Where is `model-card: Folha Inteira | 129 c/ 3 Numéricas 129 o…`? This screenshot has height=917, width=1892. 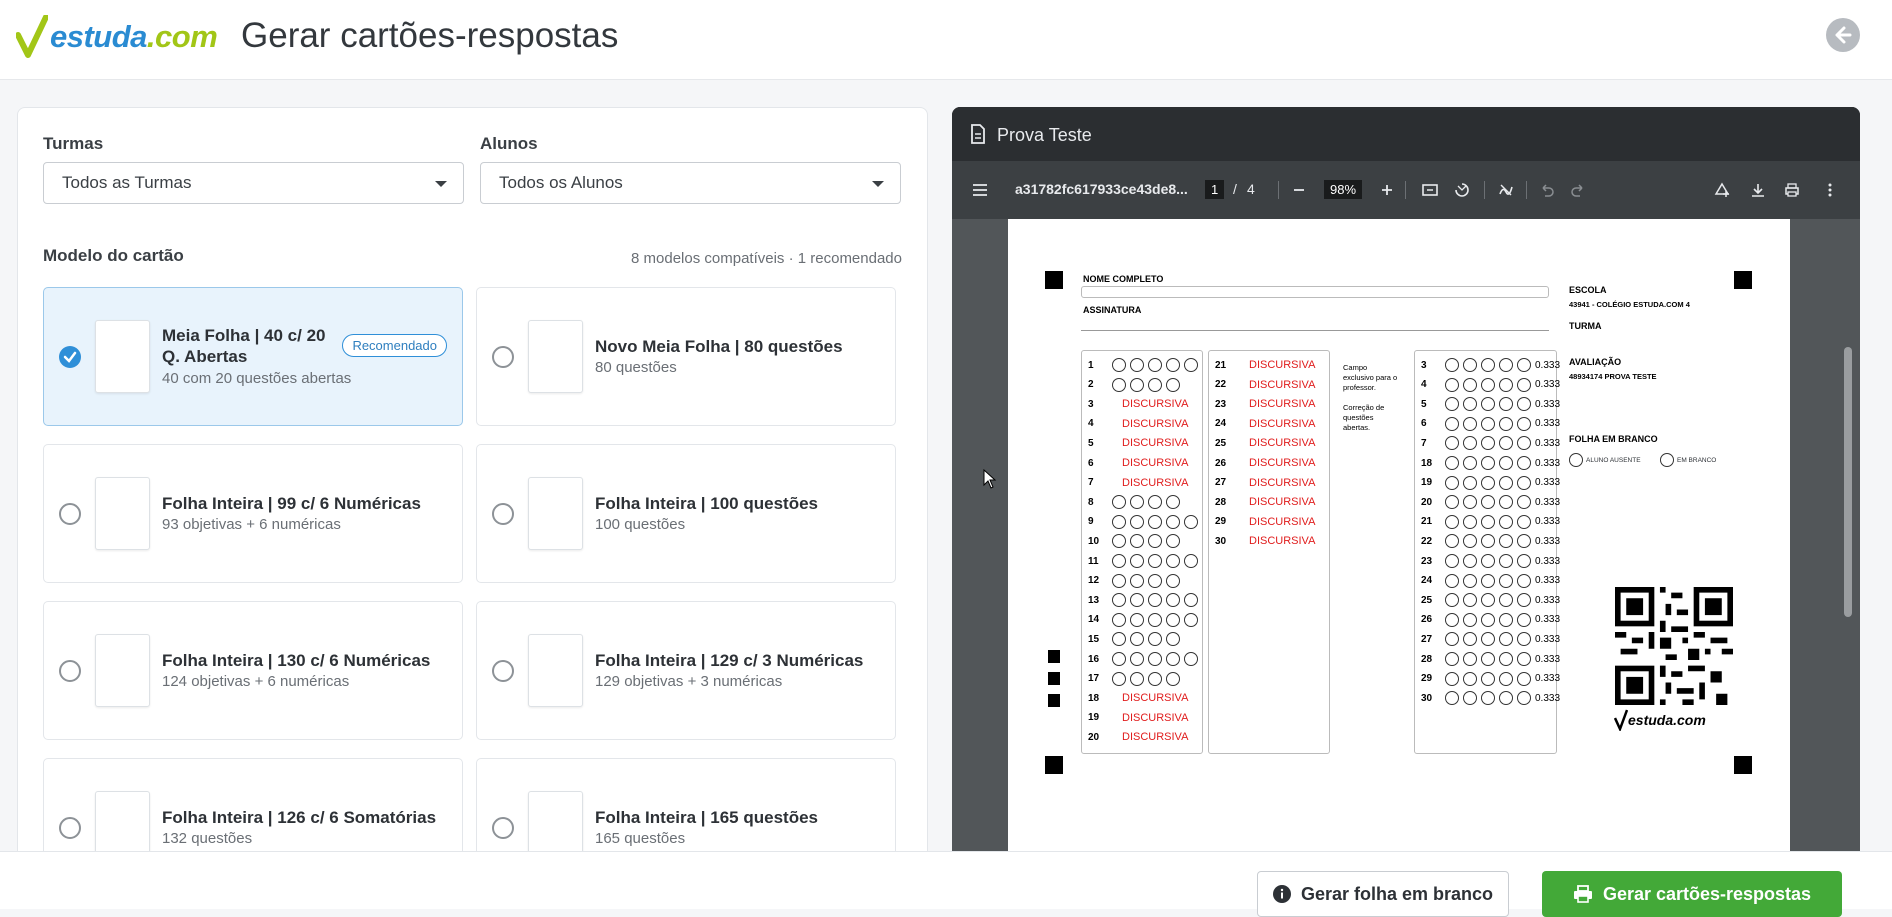
model-card: Folha Inteira | 129 c/ 3 Numéricas 129 o… is located at coordinates (686, 670).